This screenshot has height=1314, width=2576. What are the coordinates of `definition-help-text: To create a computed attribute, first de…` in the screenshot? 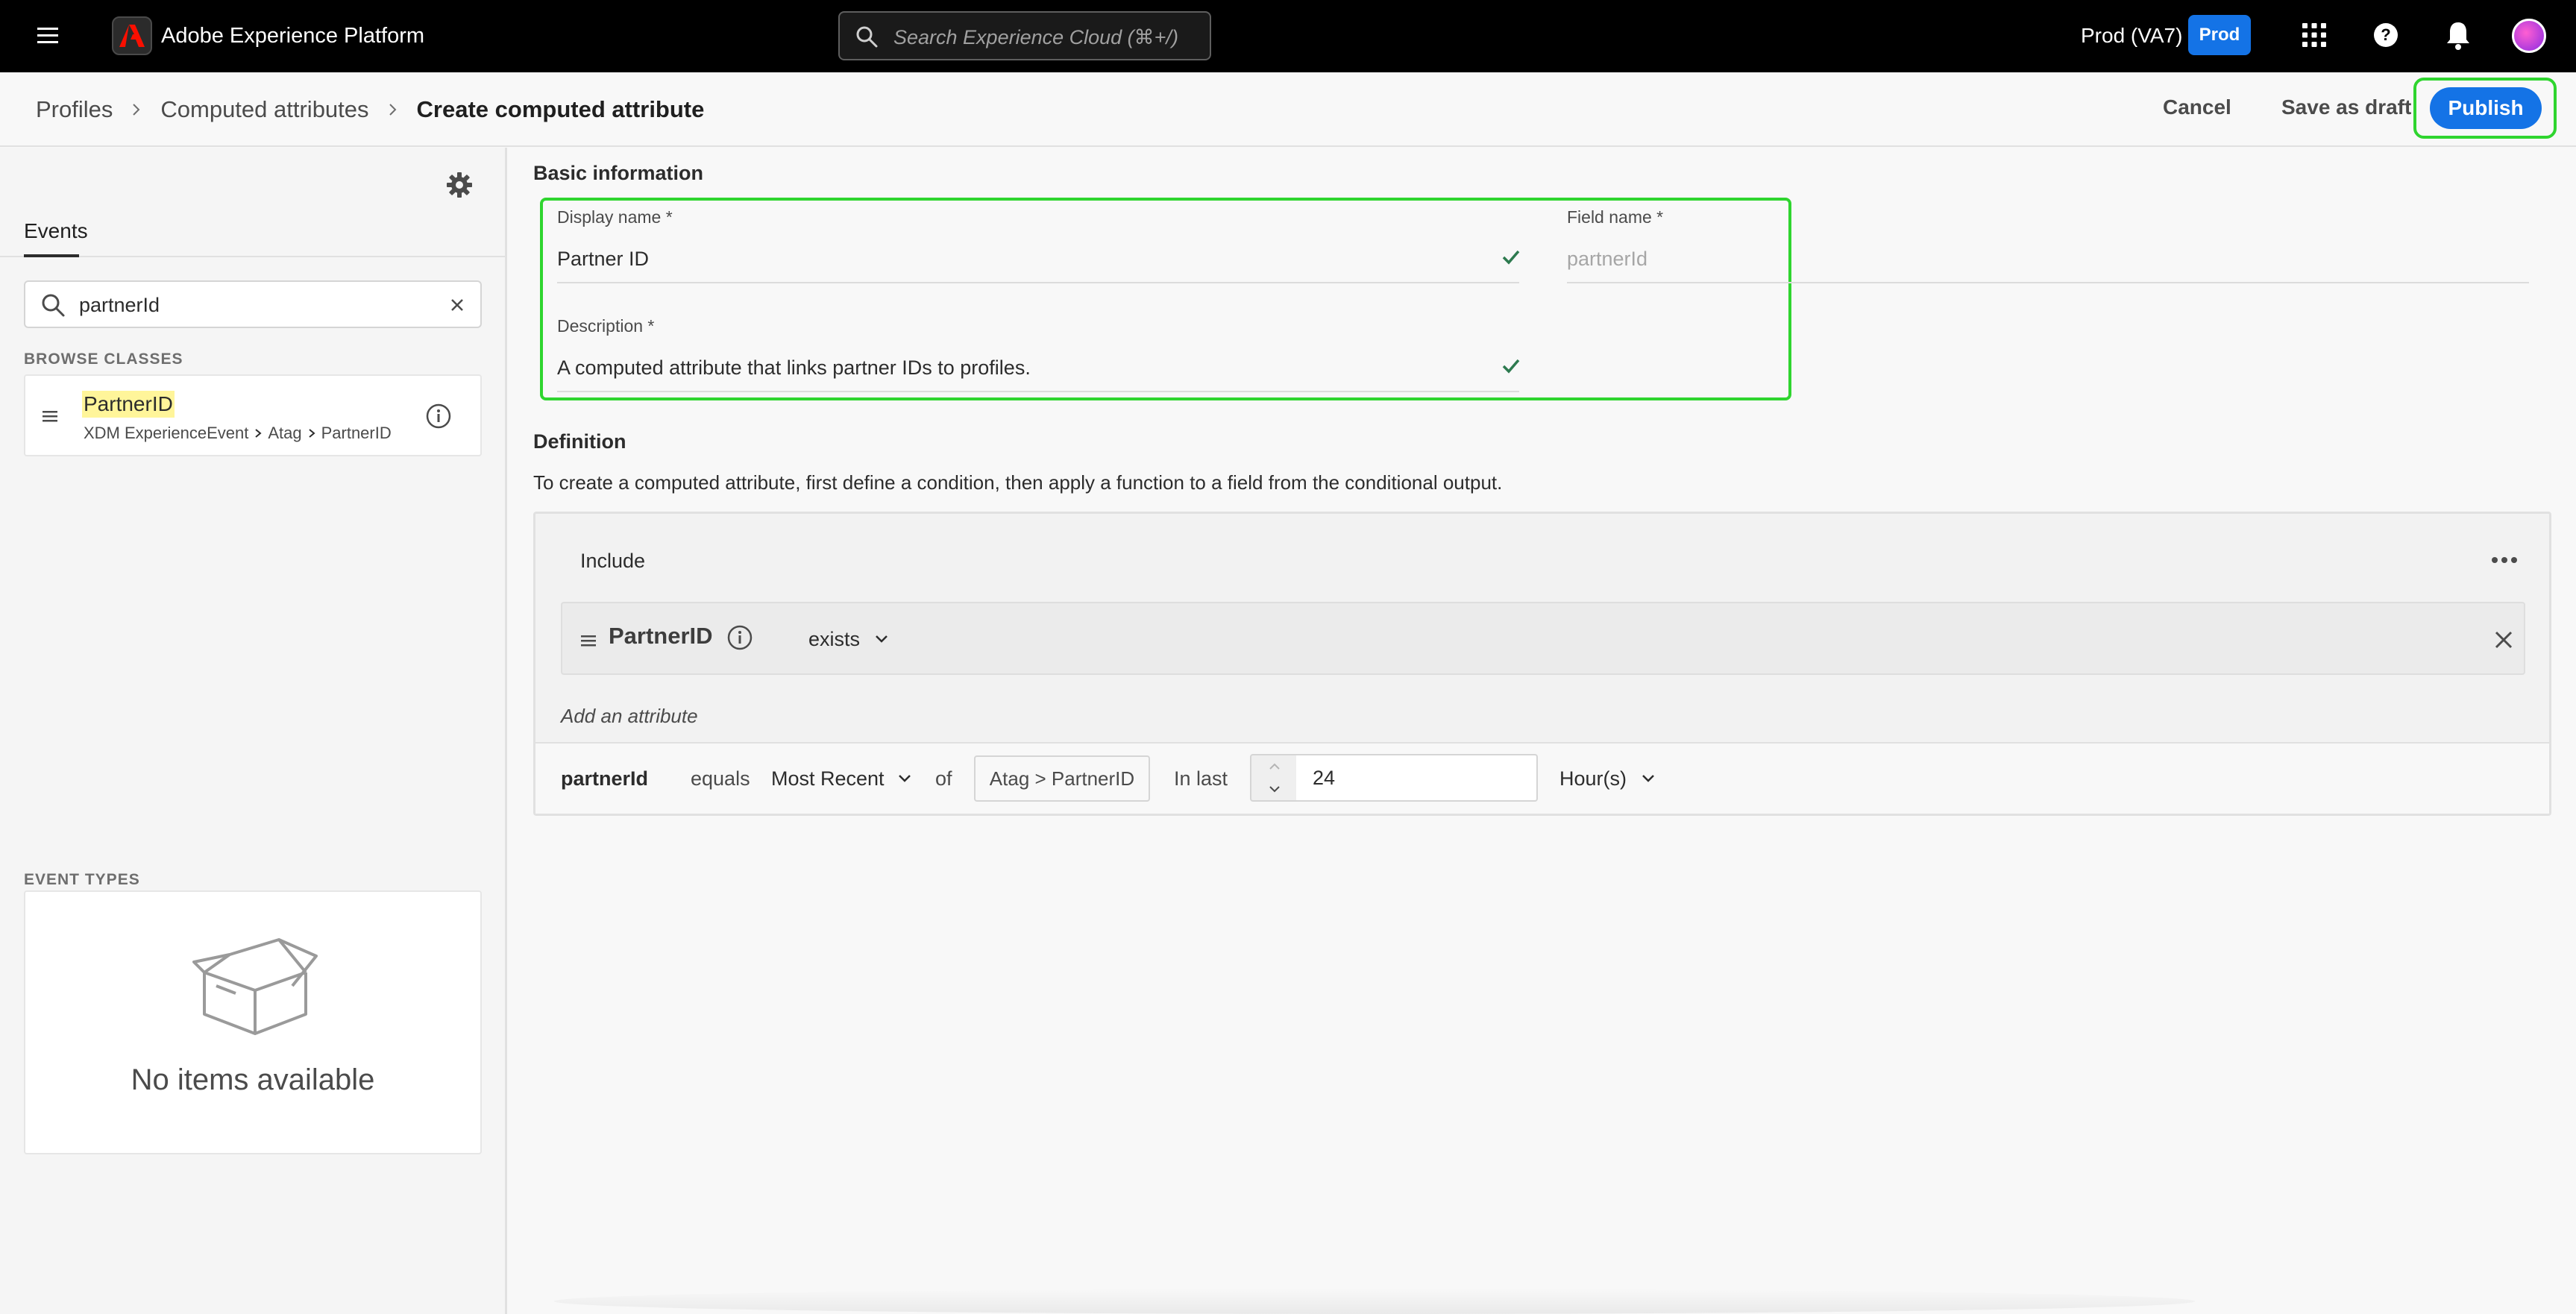 It's located at (1018, 483).